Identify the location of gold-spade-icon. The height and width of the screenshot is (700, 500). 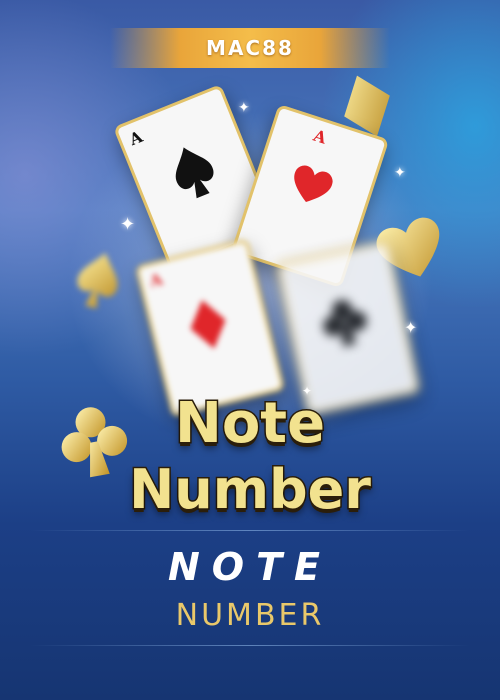
(97, 280).